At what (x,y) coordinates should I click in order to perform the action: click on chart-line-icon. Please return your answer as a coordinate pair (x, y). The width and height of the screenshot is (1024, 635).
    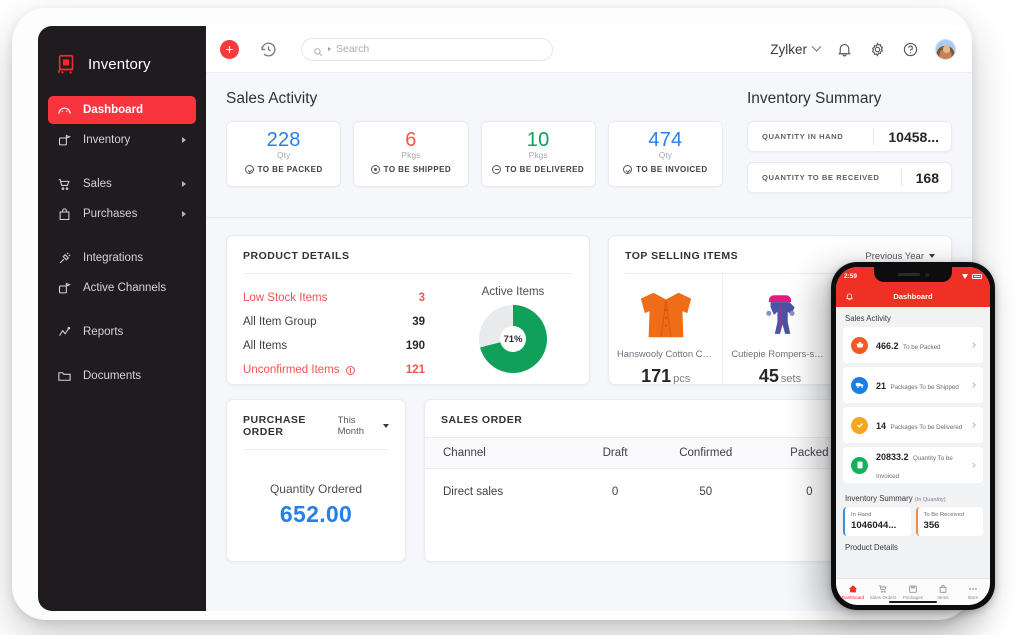
    Looking at the image, I should click on (64, 332).